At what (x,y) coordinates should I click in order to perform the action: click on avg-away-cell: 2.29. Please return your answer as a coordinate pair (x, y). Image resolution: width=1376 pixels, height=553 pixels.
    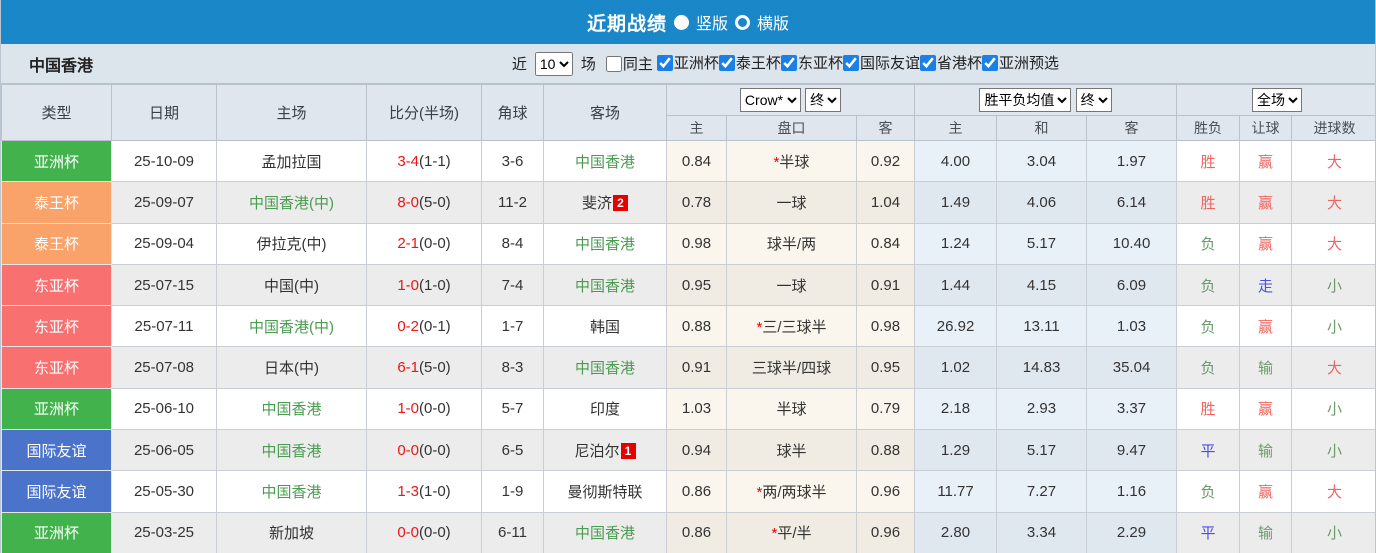
    Looking at the image, I should click on (1132, 532).